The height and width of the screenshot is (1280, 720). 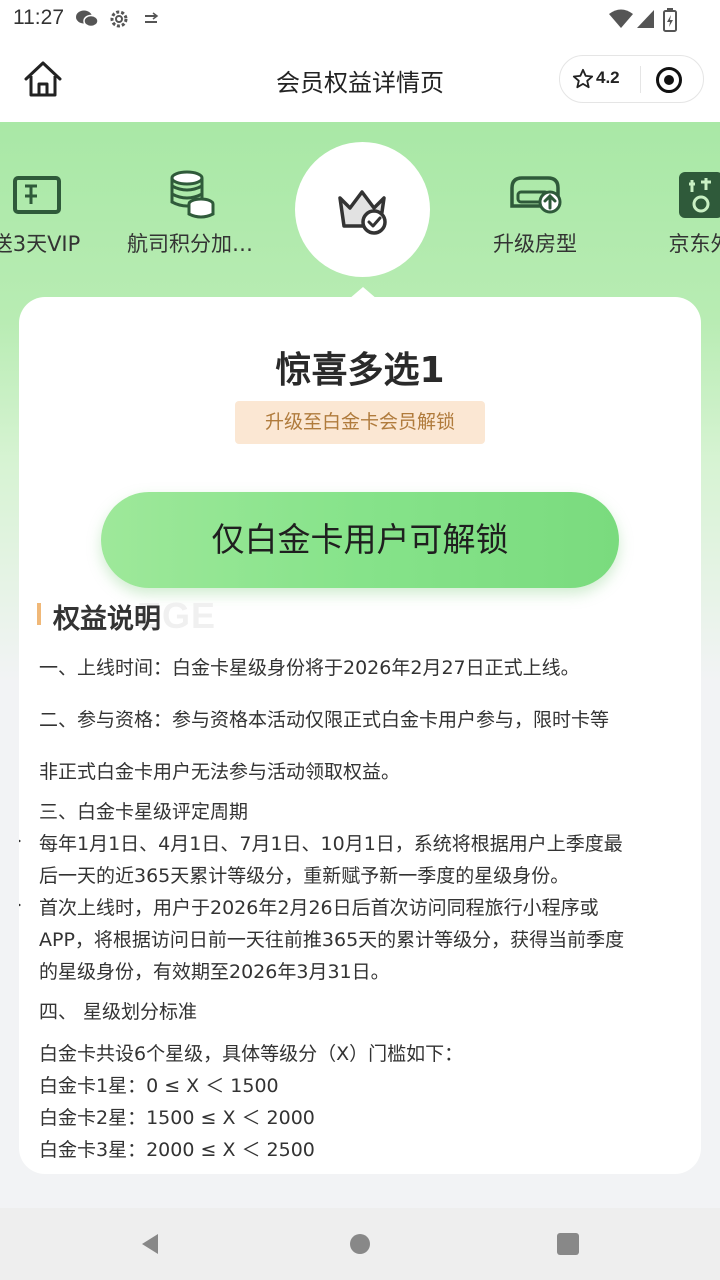 I want to click on mini-program-capsule: 4.2, so click(x=631, y=79).